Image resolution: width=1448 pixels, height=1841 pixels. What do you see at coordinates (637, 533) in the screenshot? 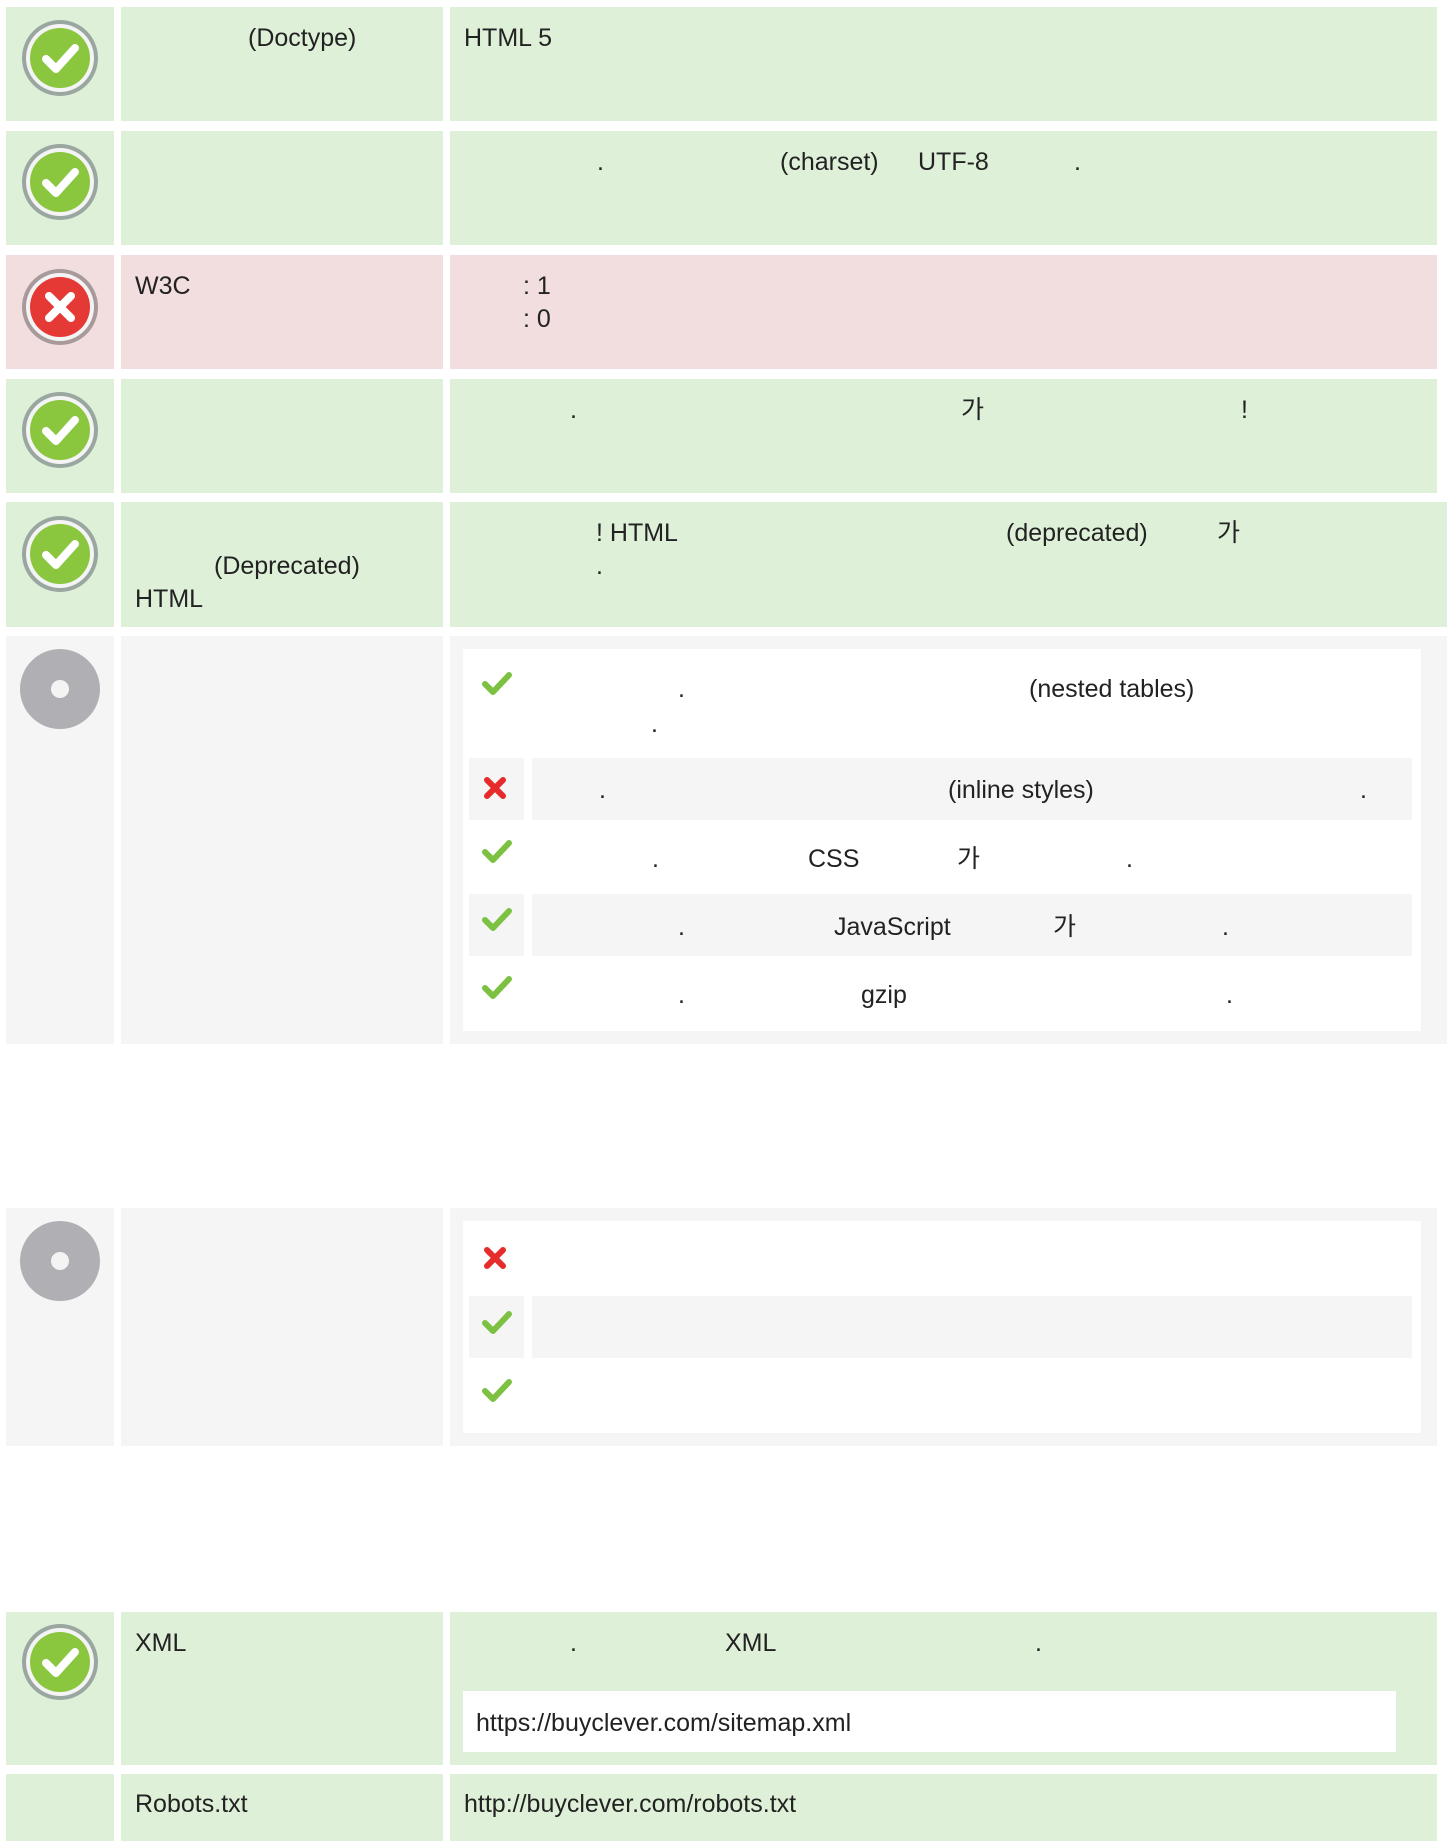
I see `deprecated-text-part: ! HTML` at bounding box center [637, 533].